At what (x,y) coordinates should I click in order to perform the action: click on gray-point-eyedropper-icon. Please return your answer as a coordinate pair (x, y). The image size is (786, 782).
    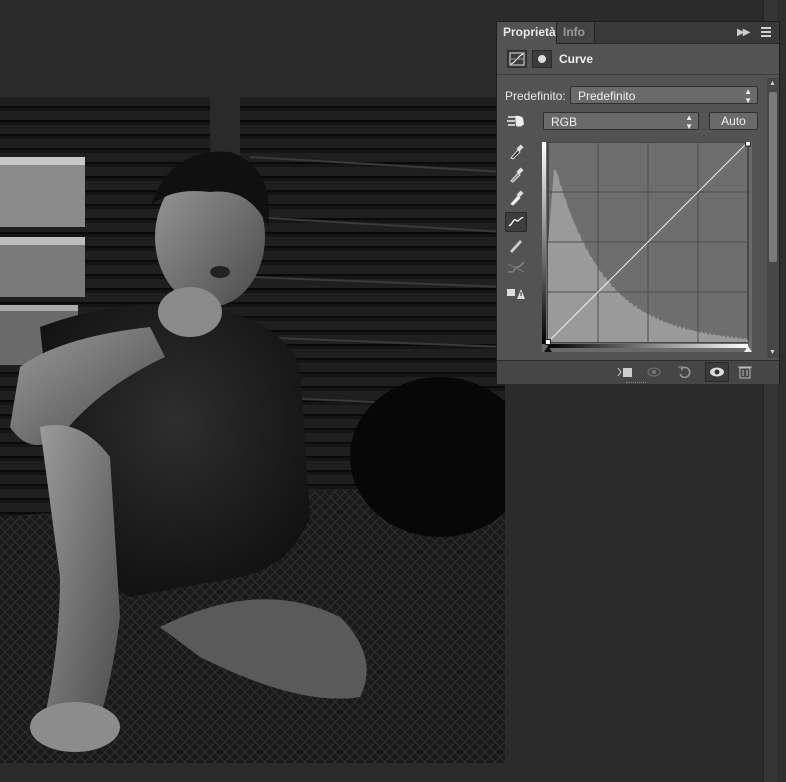
    Looking at the image, I should click on (516, 175).